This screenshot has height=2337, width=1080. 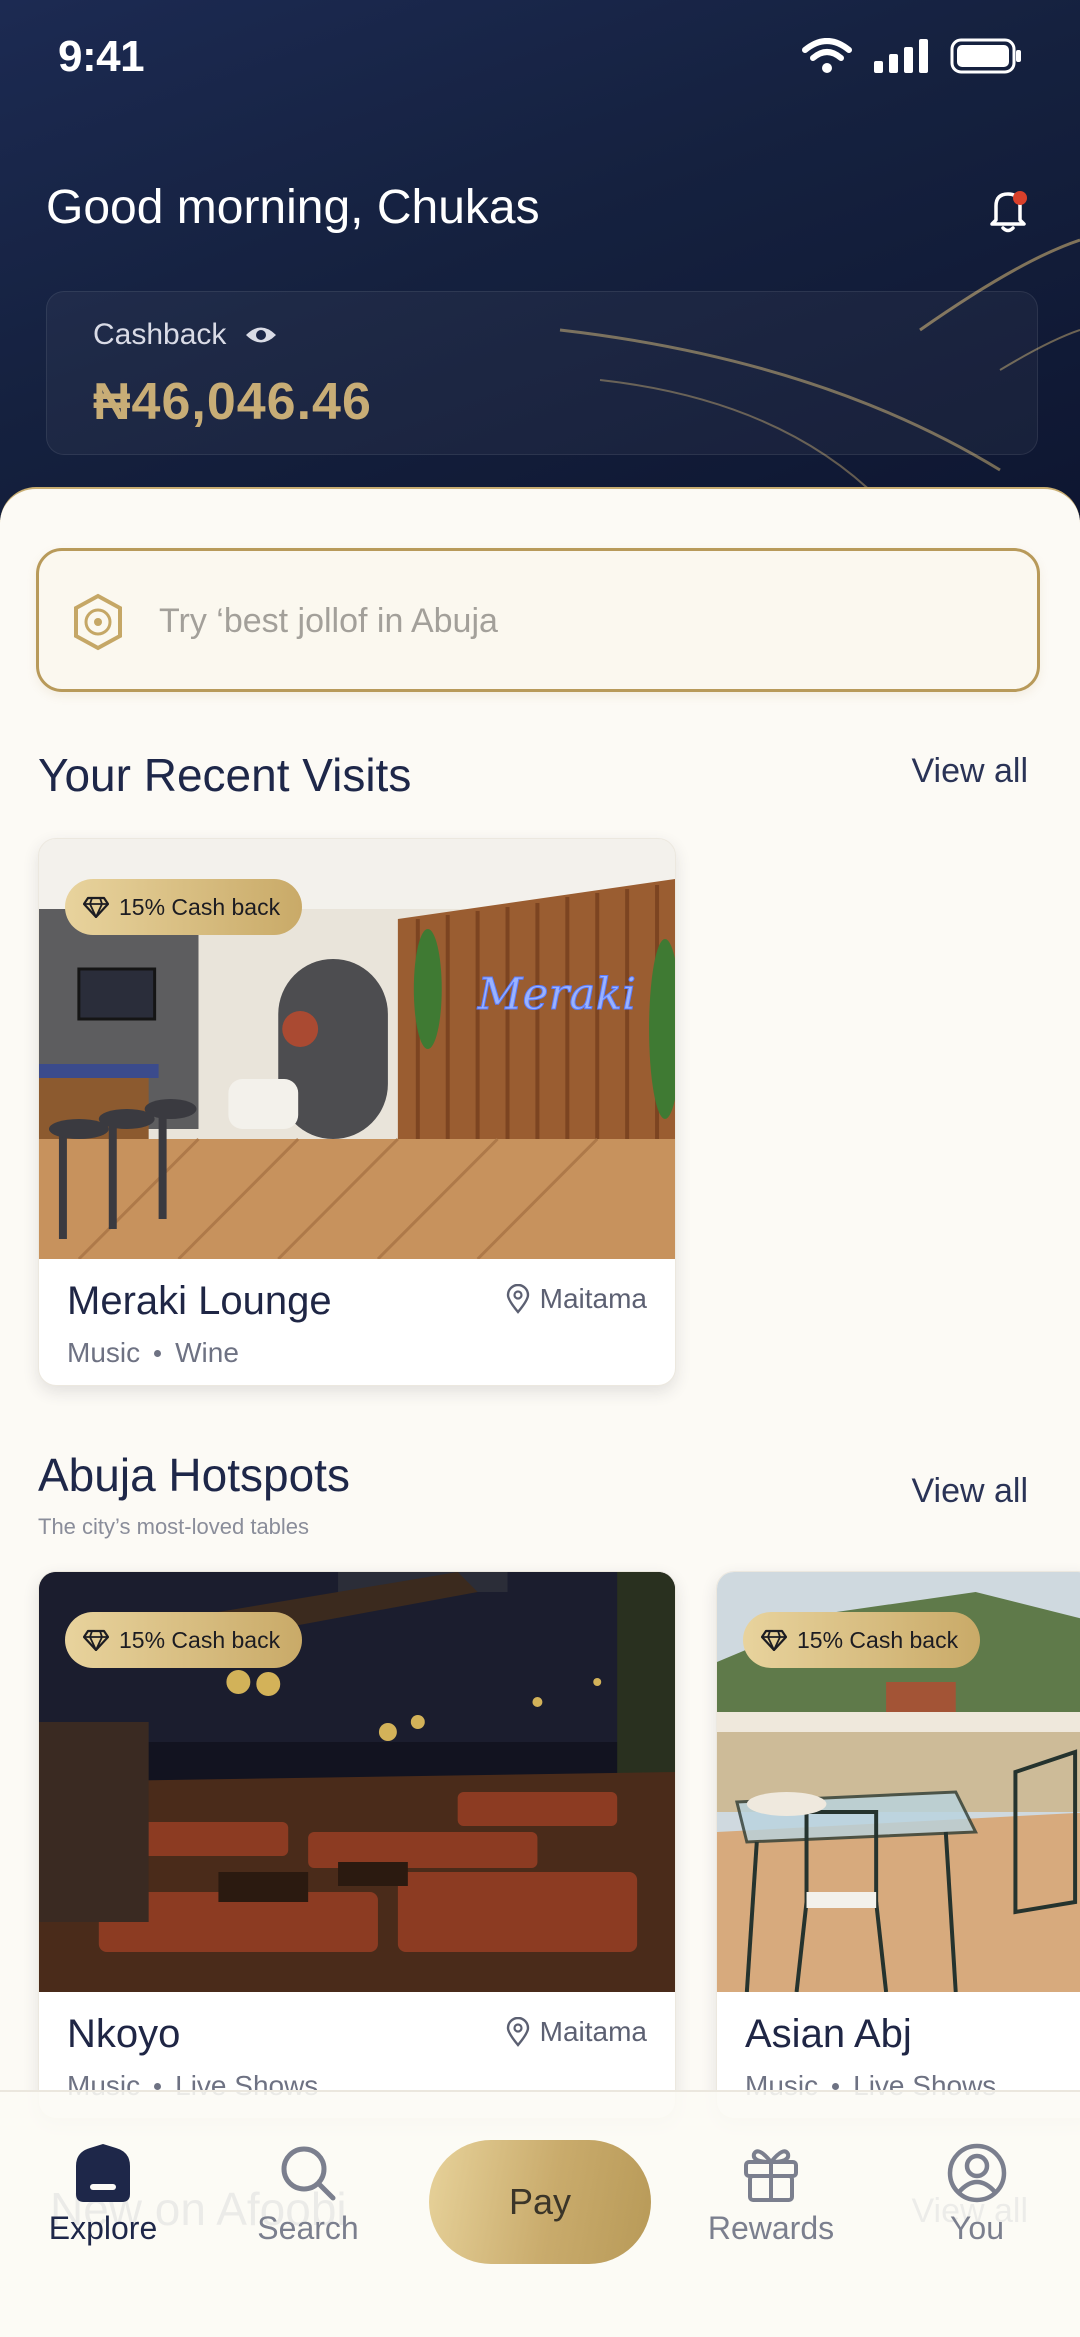 I want to click on cashback-label-row: Cashback, so click(x=185, y=335).